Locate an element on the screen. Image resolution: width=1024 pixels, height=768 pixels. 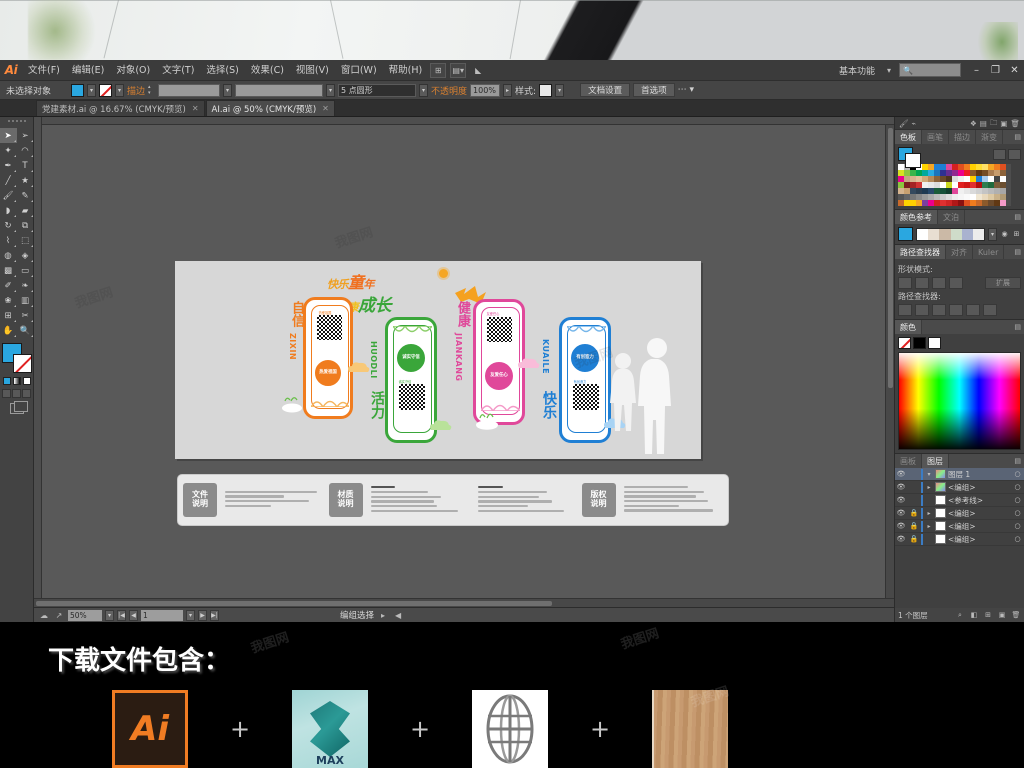
zoom-dropdown-icon: ▾ is located at coordinates (109, 615).